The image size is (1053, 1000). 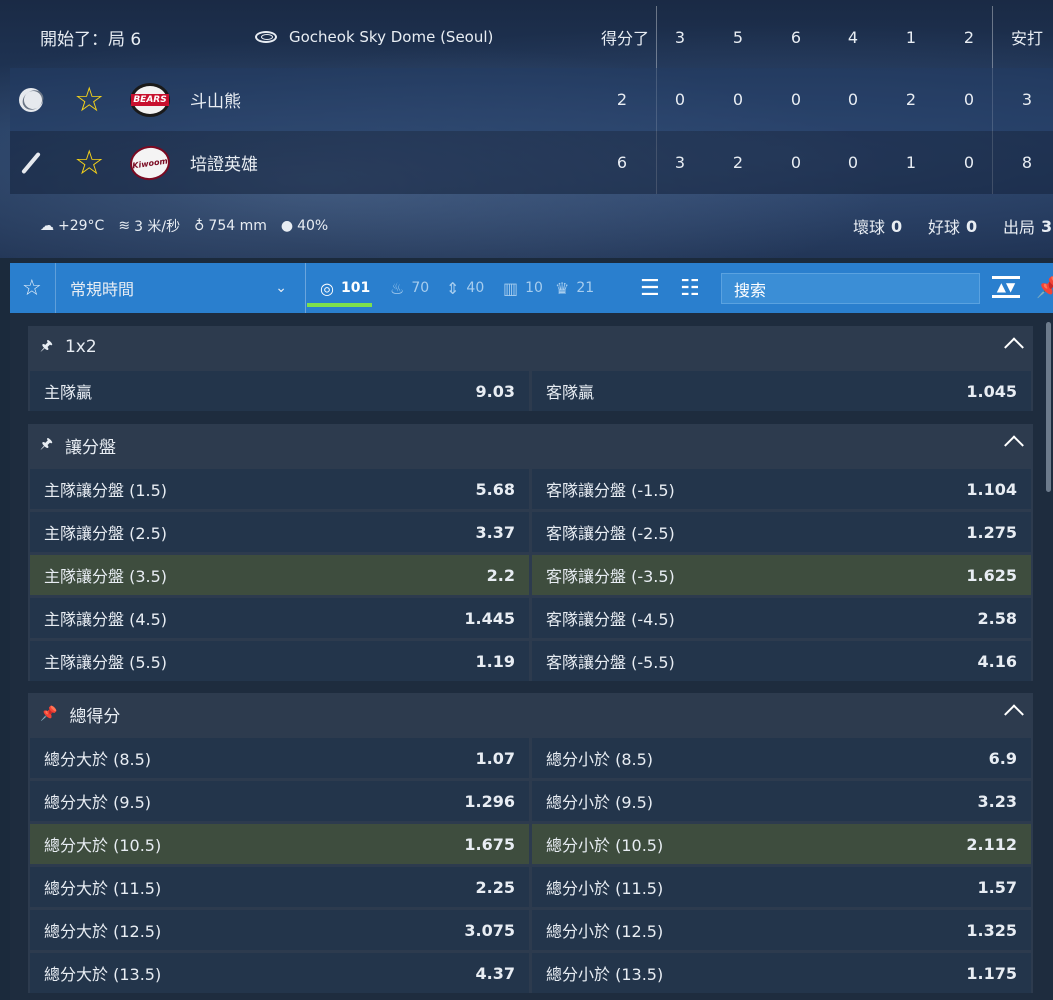 What do you see at coordinates (531, 99) in the screenshot?
I see `team-row-home: ☆ BEARS 斗山熊 2 0 0 0 0 2 0 3` at bounding box center [531, 99].